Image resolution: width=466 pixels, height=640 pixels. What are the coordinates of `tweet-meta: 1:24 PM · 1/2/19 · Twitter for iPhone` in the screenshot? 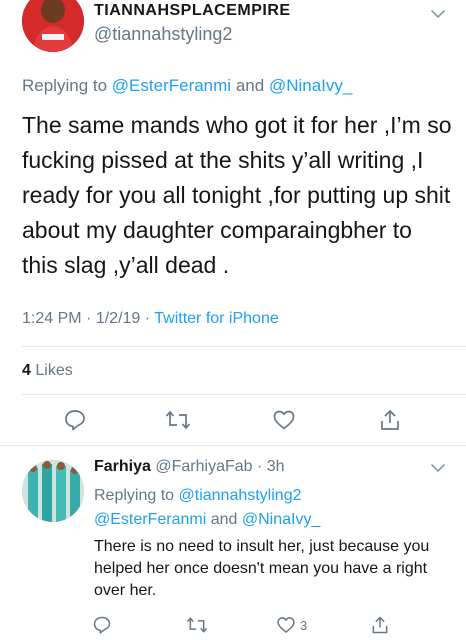 It's located at (150, 318).